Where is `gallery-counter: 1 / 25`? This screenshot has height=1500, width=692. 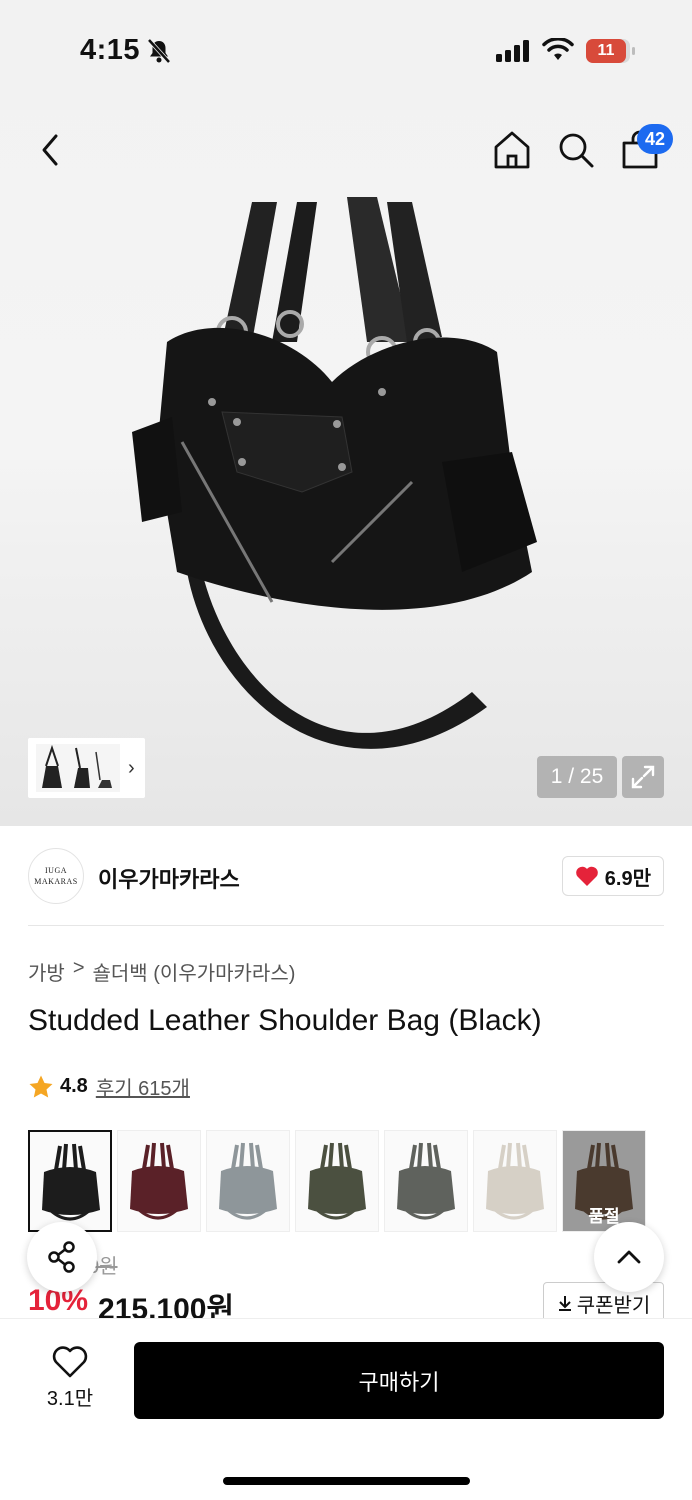
gallery-counter: 1 / 25 is located at coordinates (577, 777).